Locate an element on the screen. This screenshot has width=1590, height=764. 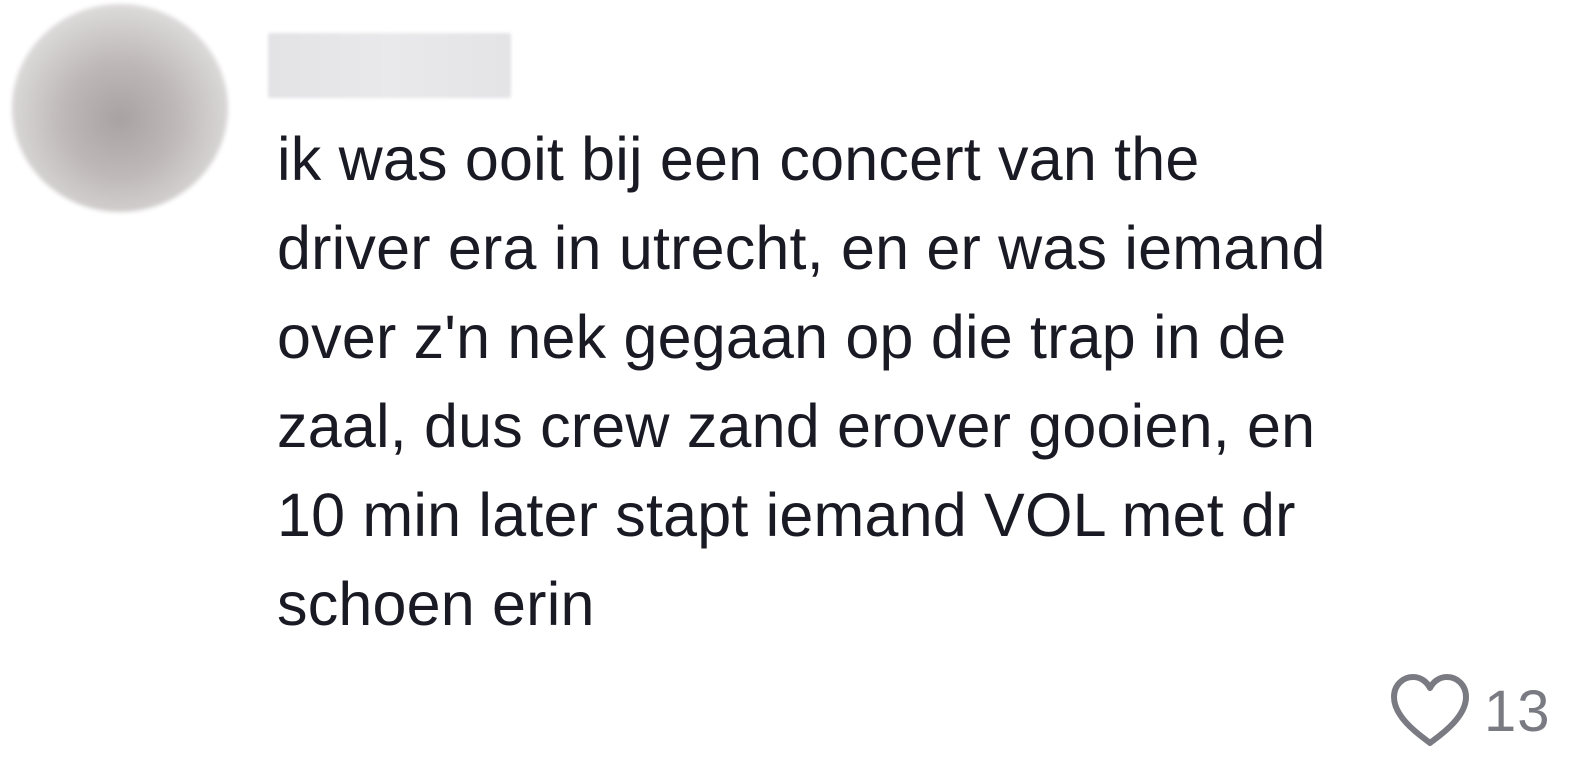
avatar is located at coordinates (120, 108).